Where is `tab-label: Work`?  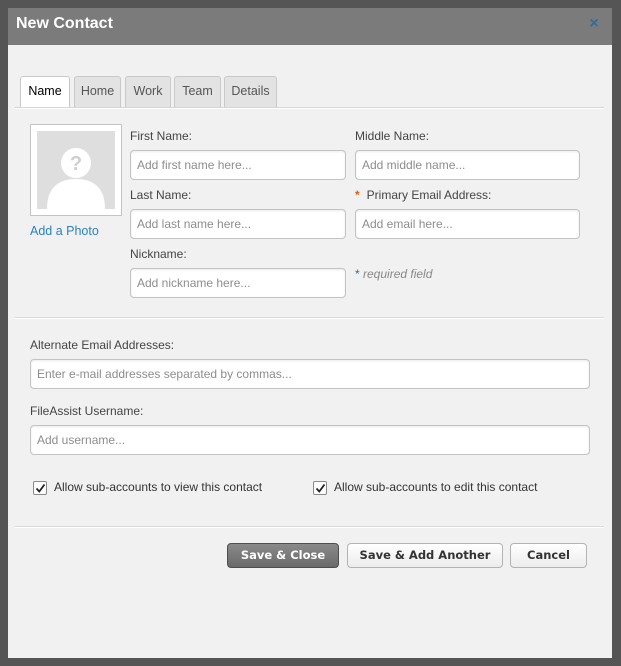 tab-label: Work is located at coordinates (148, 91).